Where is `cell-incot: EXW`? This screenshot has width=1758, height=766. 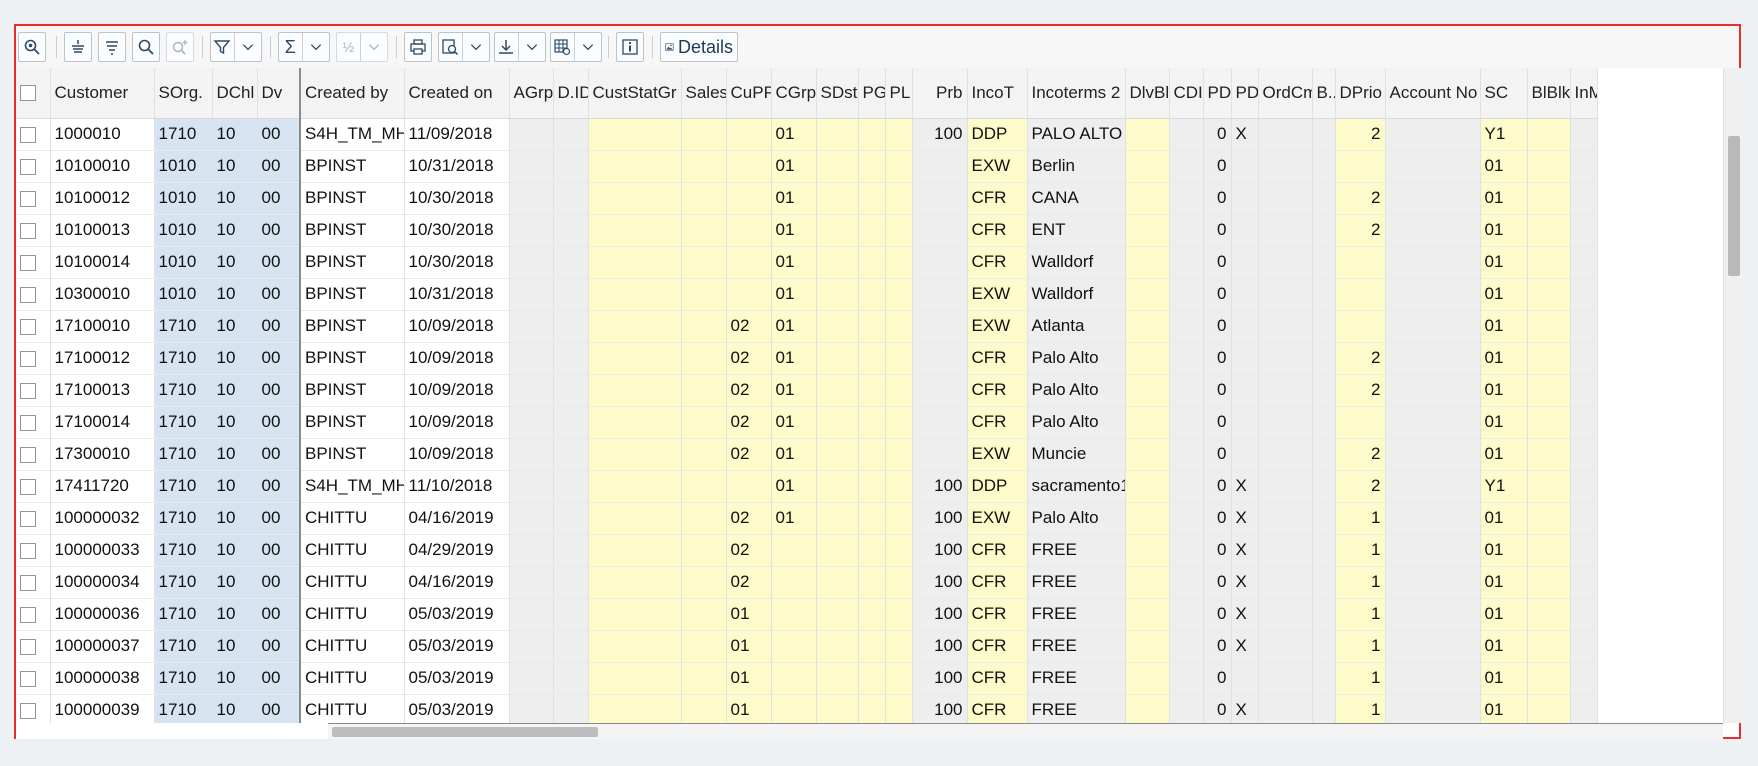
cell-incot: EXW is located at coordinates (997, 166).